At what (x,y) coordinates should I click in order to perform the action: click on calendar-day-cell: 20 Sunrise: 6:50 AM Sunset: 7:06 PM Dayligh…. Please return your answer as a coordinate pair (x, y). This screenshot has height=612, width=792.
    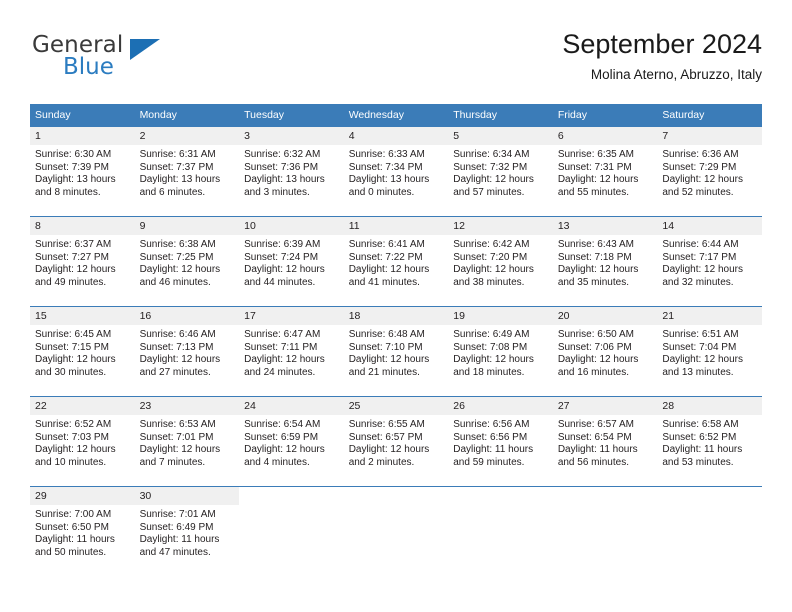
    Looking at the image, I should click on (605, 351).